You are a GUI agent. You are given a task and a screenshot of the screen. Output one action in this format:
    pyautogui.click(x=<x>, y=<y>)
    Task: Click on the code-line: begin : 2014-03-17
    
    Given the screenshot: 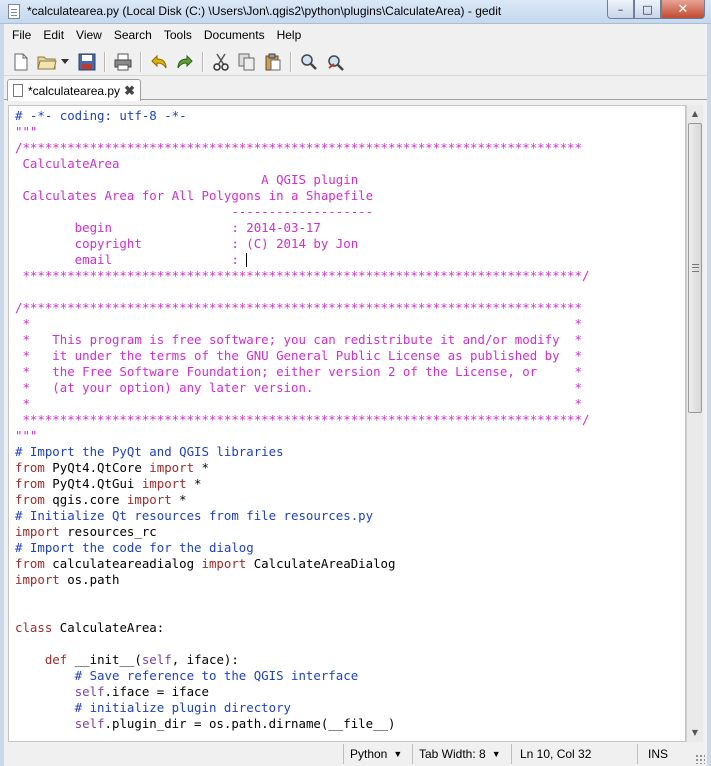 What is the action you would take?
    pyautogui.click(x=302, y=228)
    